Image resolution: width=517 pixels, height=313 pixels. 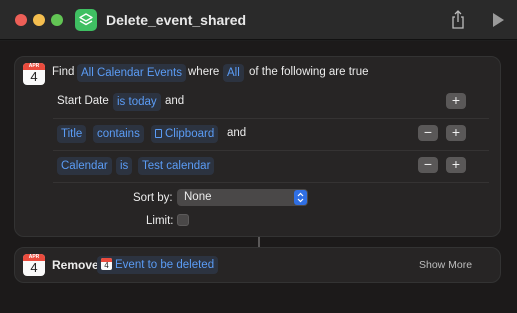 I want to click on window-title: Delete_event_shared, so click(x=176, y=20).